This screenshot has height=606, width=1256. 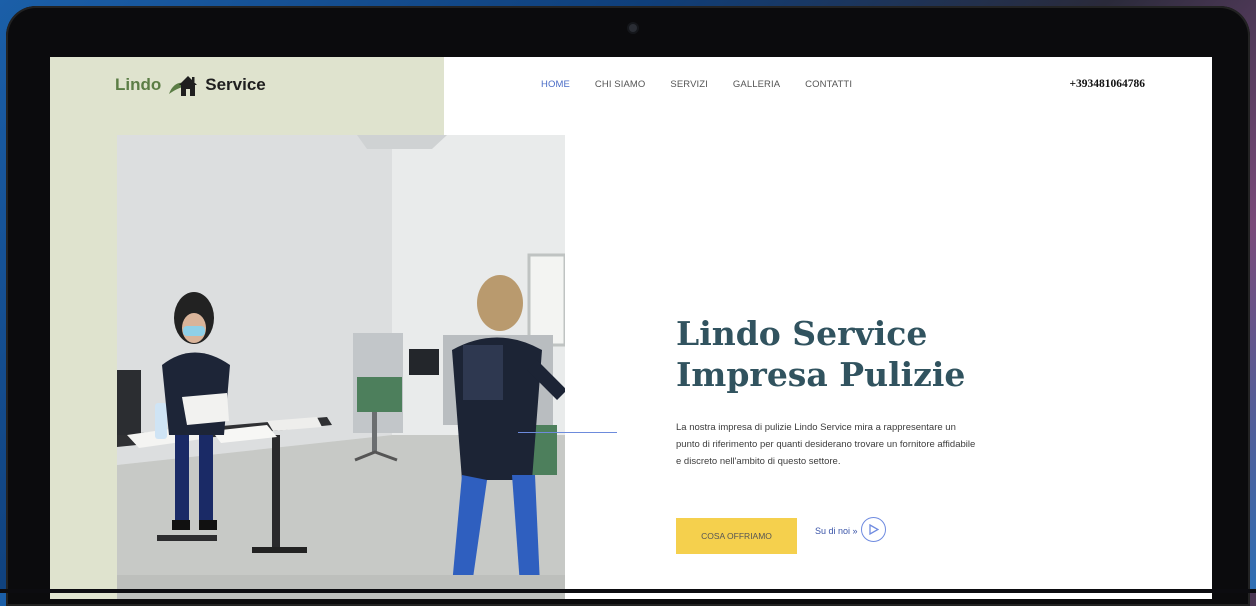 I want to click on nav-item-home: HOME, so click(x=555, y=84).